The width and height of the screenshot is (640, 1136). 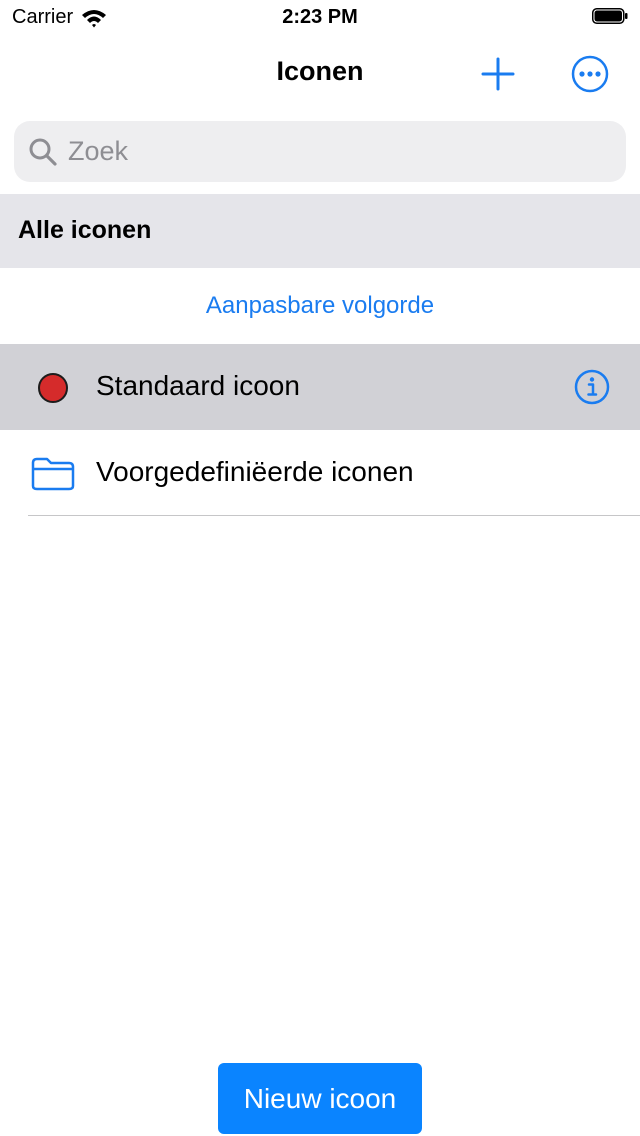 I want to click on search-icon, so click(x=43, y=152).